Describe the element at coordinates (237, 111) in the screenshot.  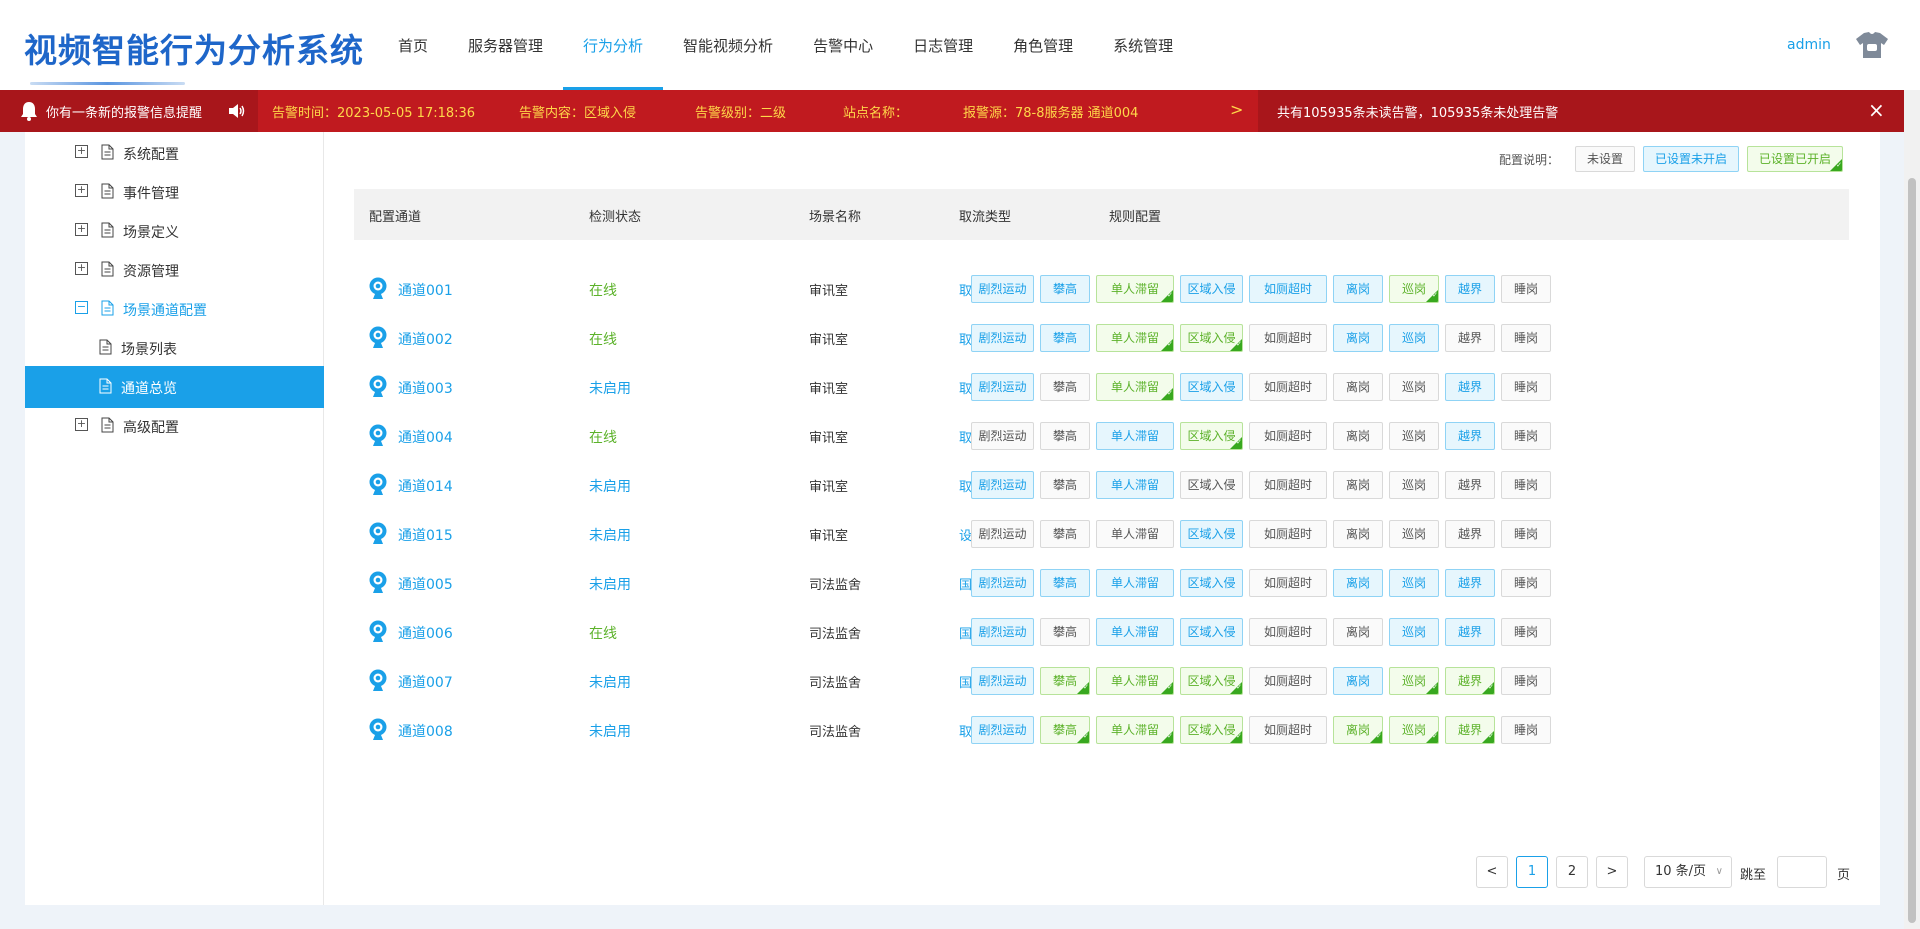
I see `speaker-icon` at that location.